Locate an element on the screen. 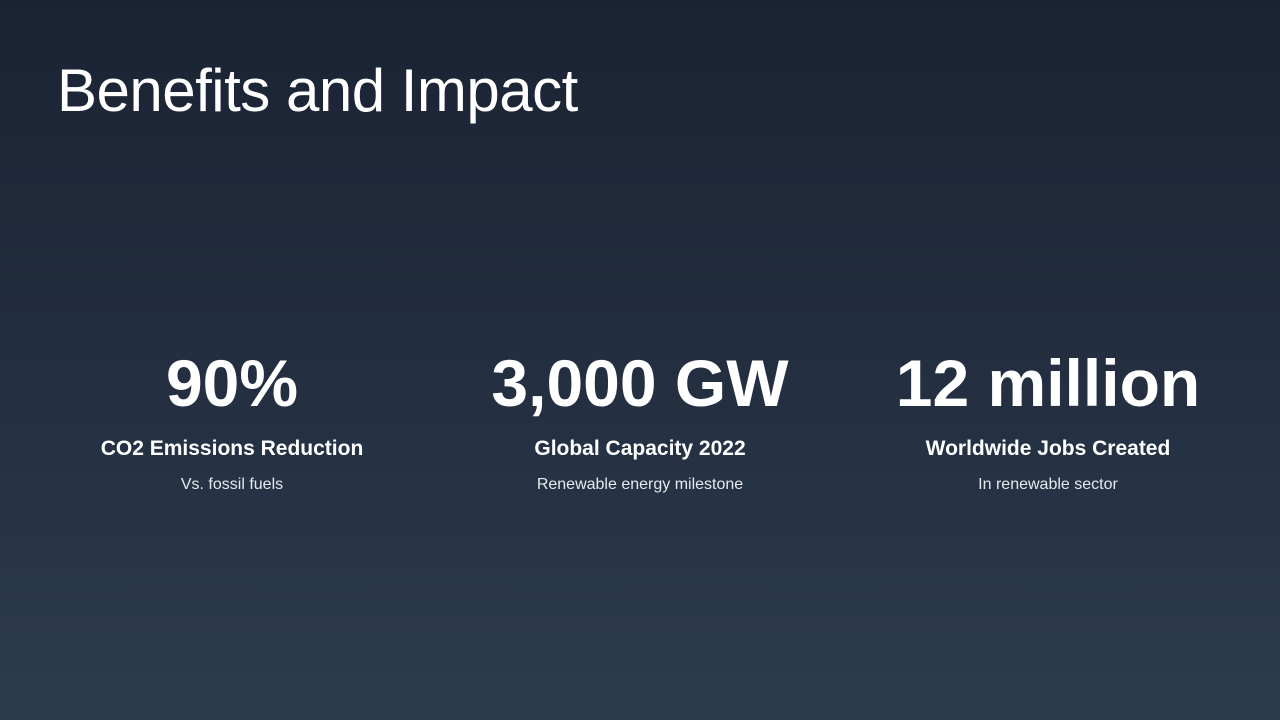  stat-value: 3,000 GW is located at coordinates (640, 383).